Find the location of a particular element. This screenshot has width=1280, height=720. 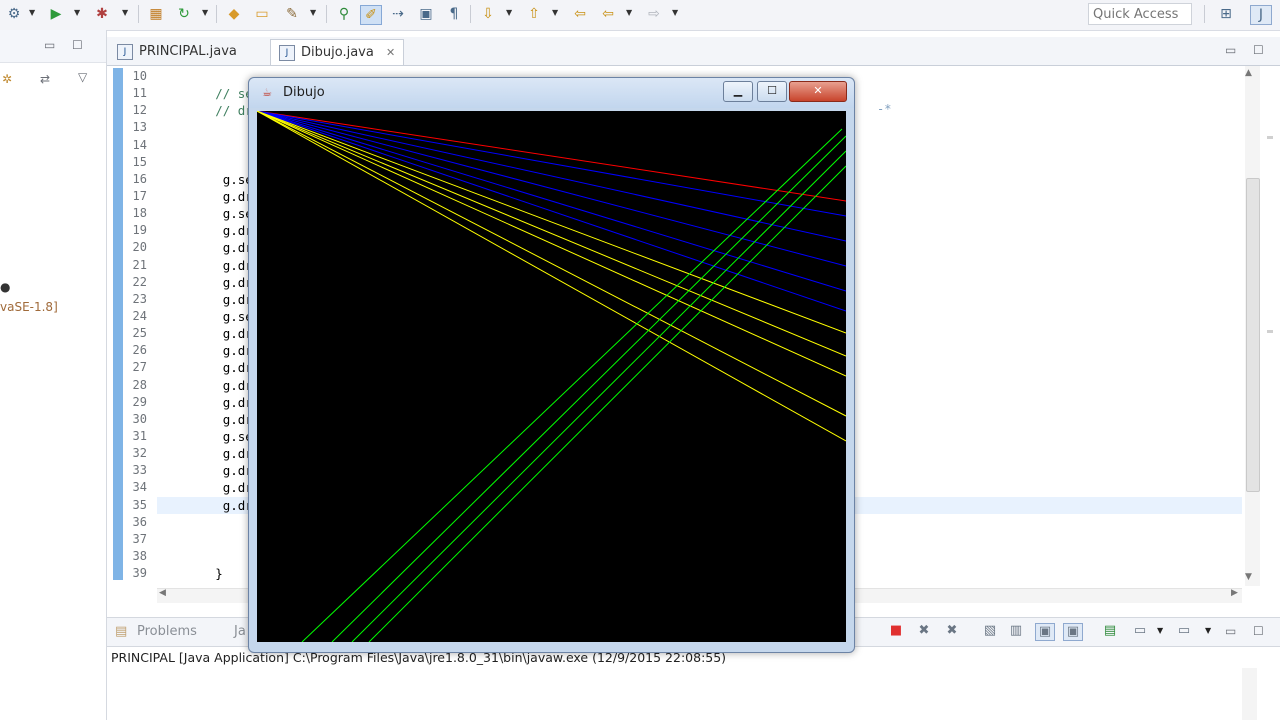

scroll-lock-icon: ▥ is located at coordinates (1016, 631).